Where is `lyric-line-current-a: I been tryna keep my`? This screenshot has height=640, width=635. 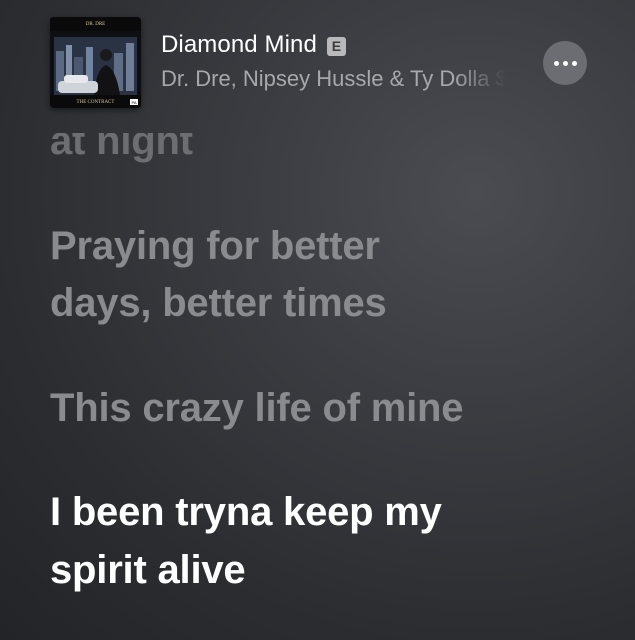
lyric-line-current-a: I been tryna keep my is located at coordinates (246, 512).